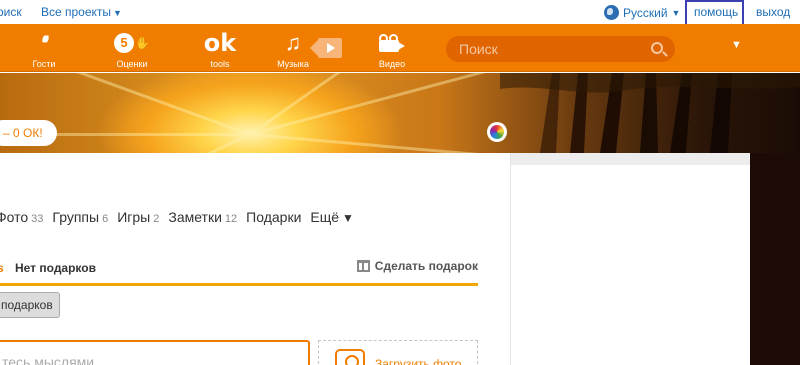 Image resolution: width=800 pixels, height=365 pixels. What do you see at coordinates (426, 266) in the screenshot?
I see `make-gift-label: Сделать подарок` at bounding box center [426, 266].